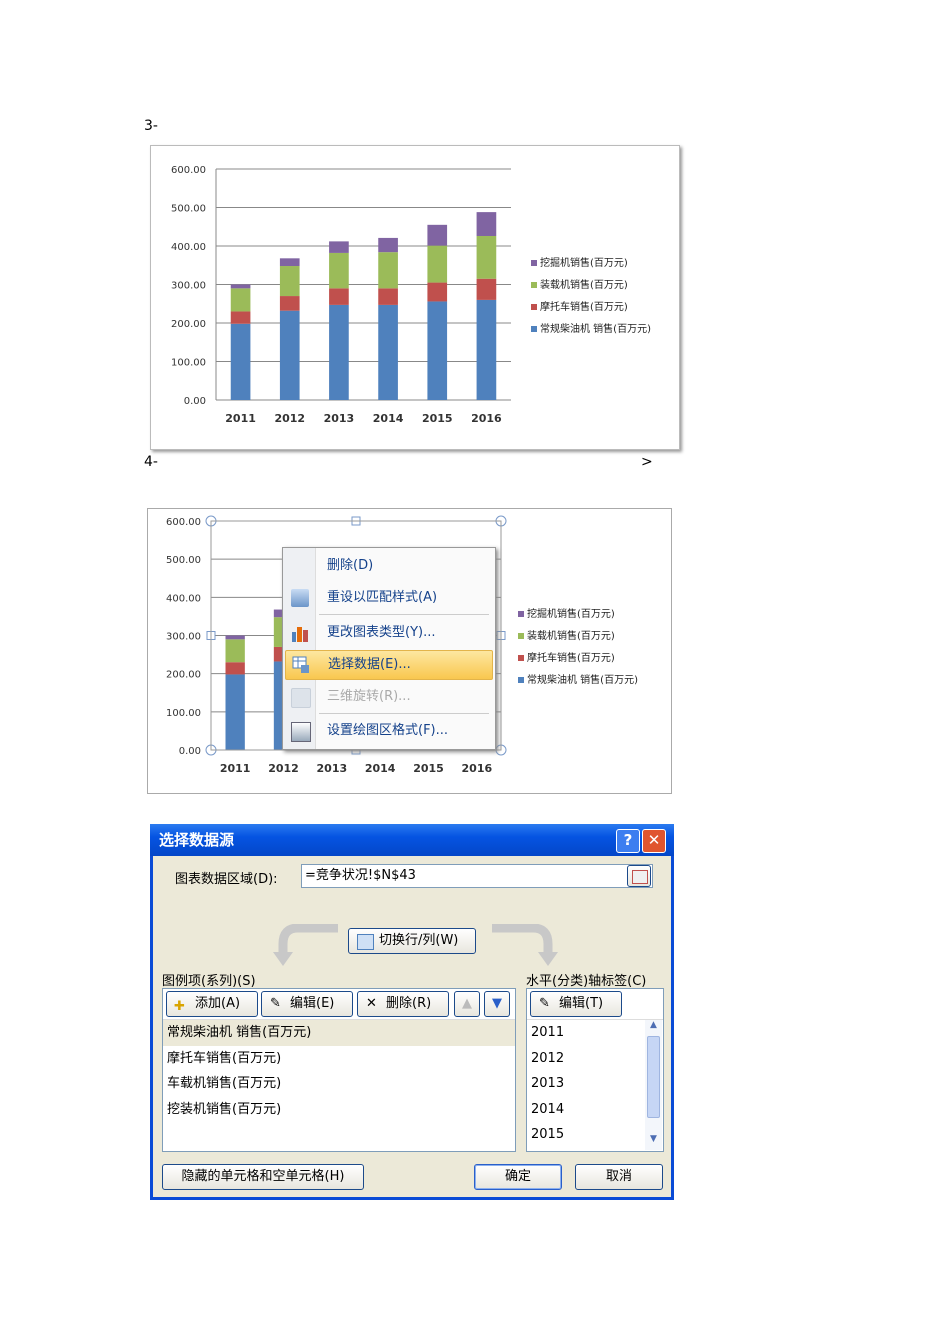 This screenshot has width=950, height=1344. Describe the element at coordinates (307, 1004) in the screenshot. I see `edit-series-button: ✎ 编辑(E)` at that location.